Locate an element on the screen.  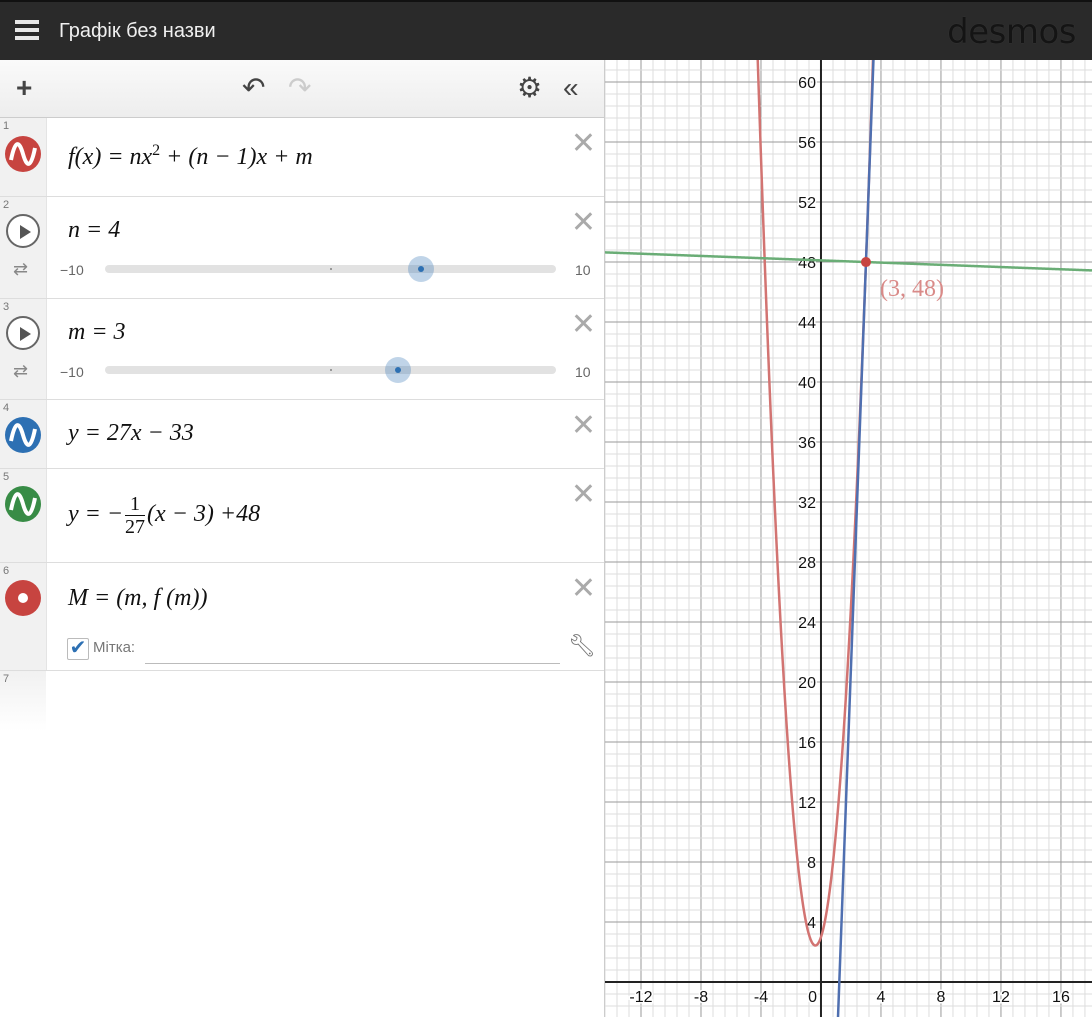
y-tick-label: 48 is located at coordinates (807, 263).